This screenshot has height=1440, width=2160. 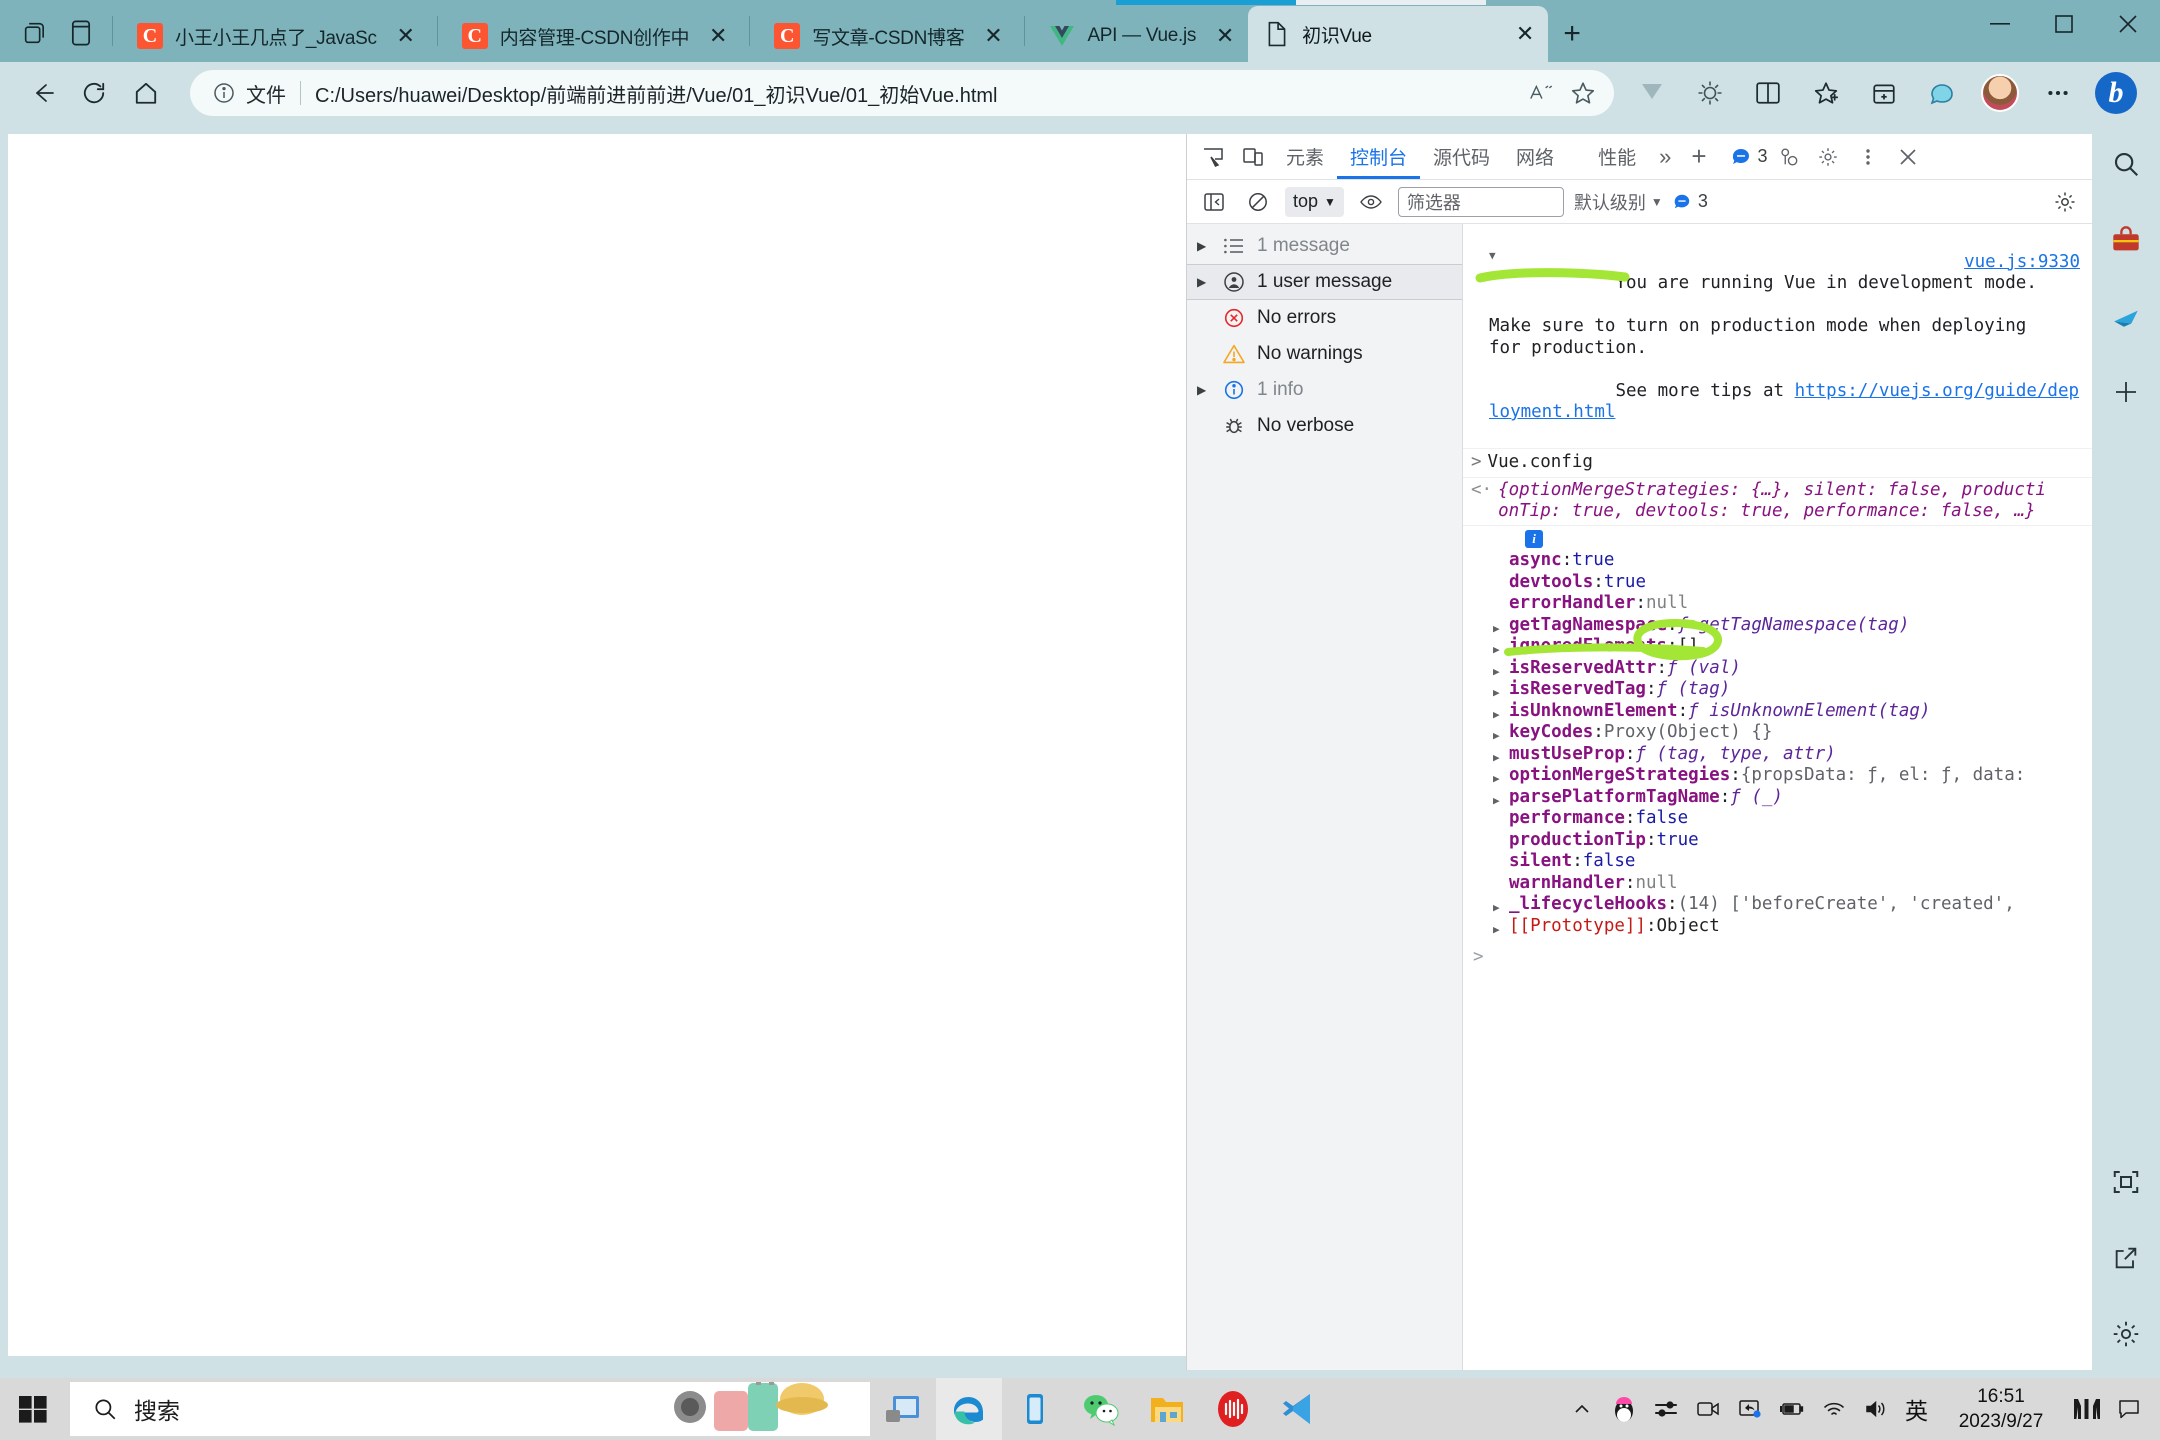 What do you see at coordinates (1213, 157) in the screenshot?
I see `inspect-element-icon` at bounding box center [1213, 157].